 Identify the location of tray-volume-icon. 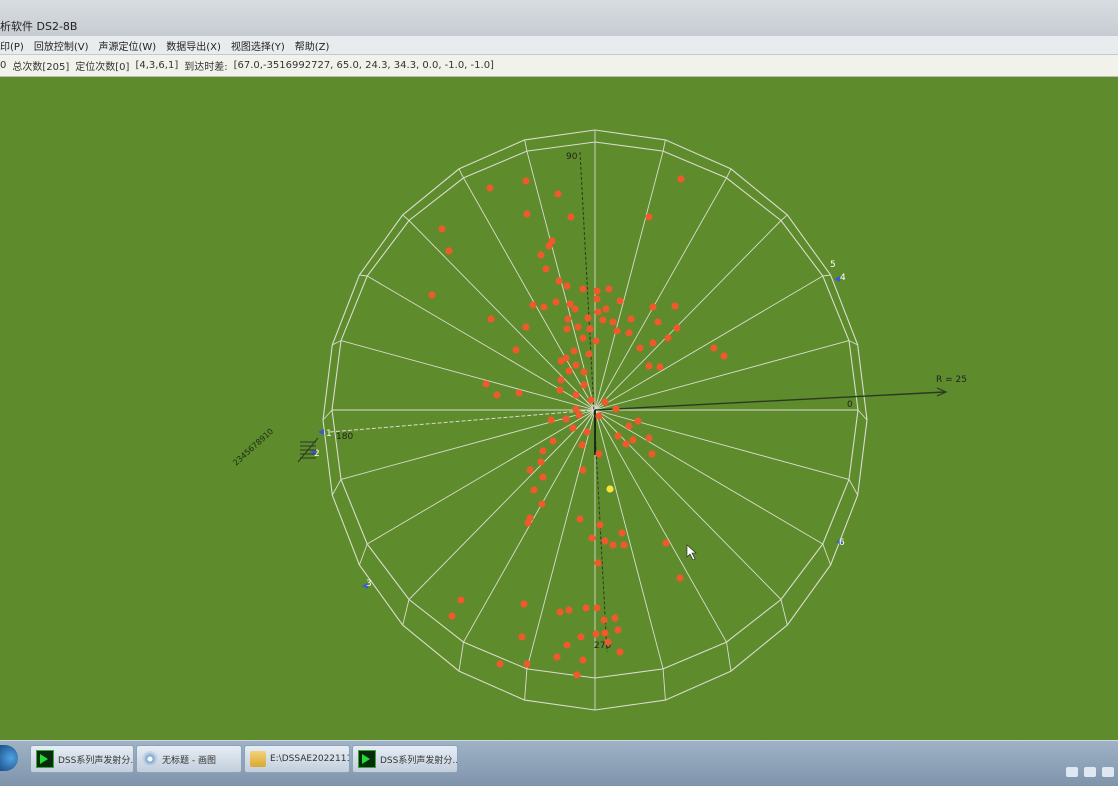
(1090, 772).